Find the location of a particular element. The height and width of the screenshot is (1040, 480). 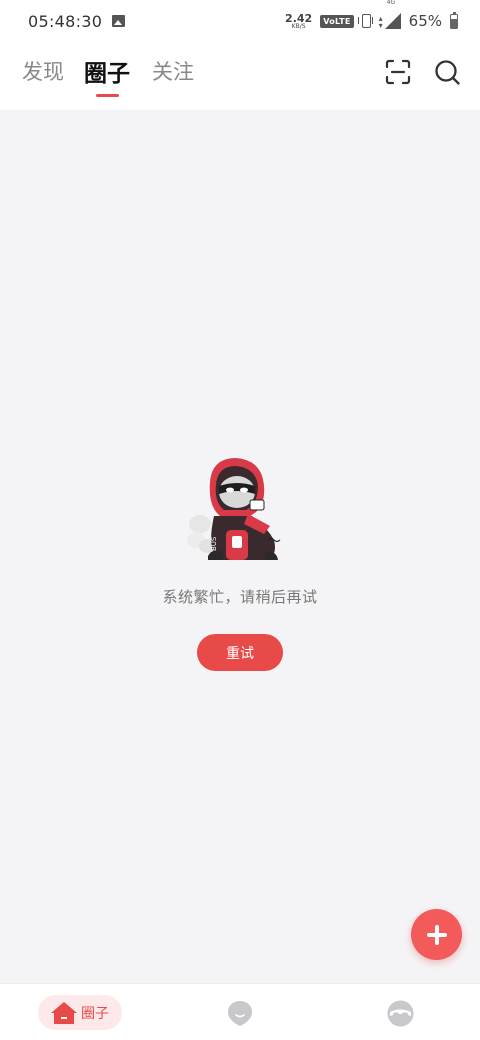

volte-badge: VoLTE is located at coordinates (337, 21).